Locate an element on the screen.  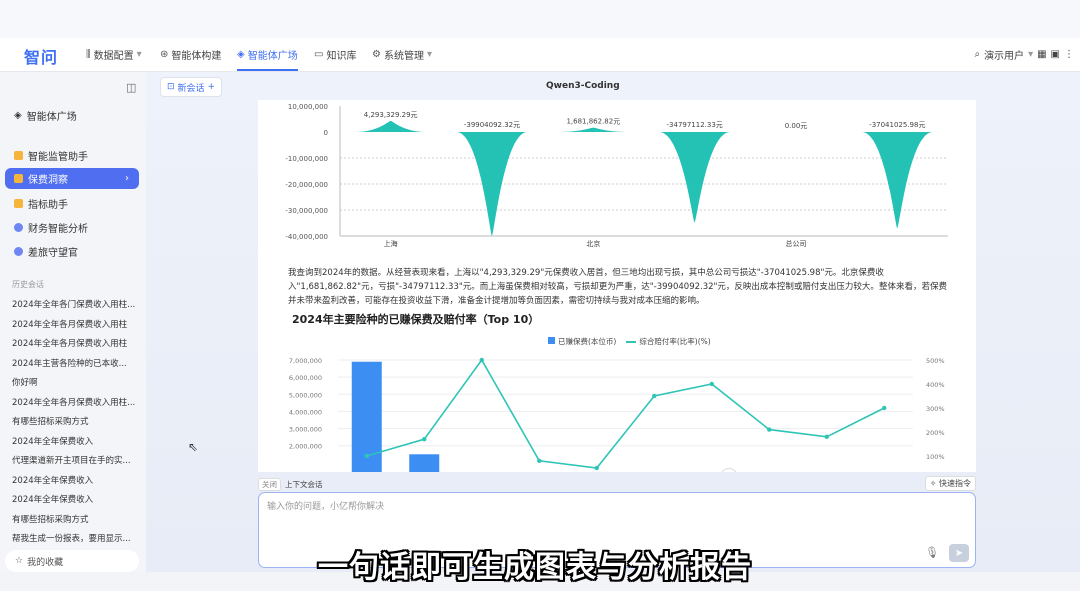
y-right-tick-label: 100% is located at coordinates (935, 457).